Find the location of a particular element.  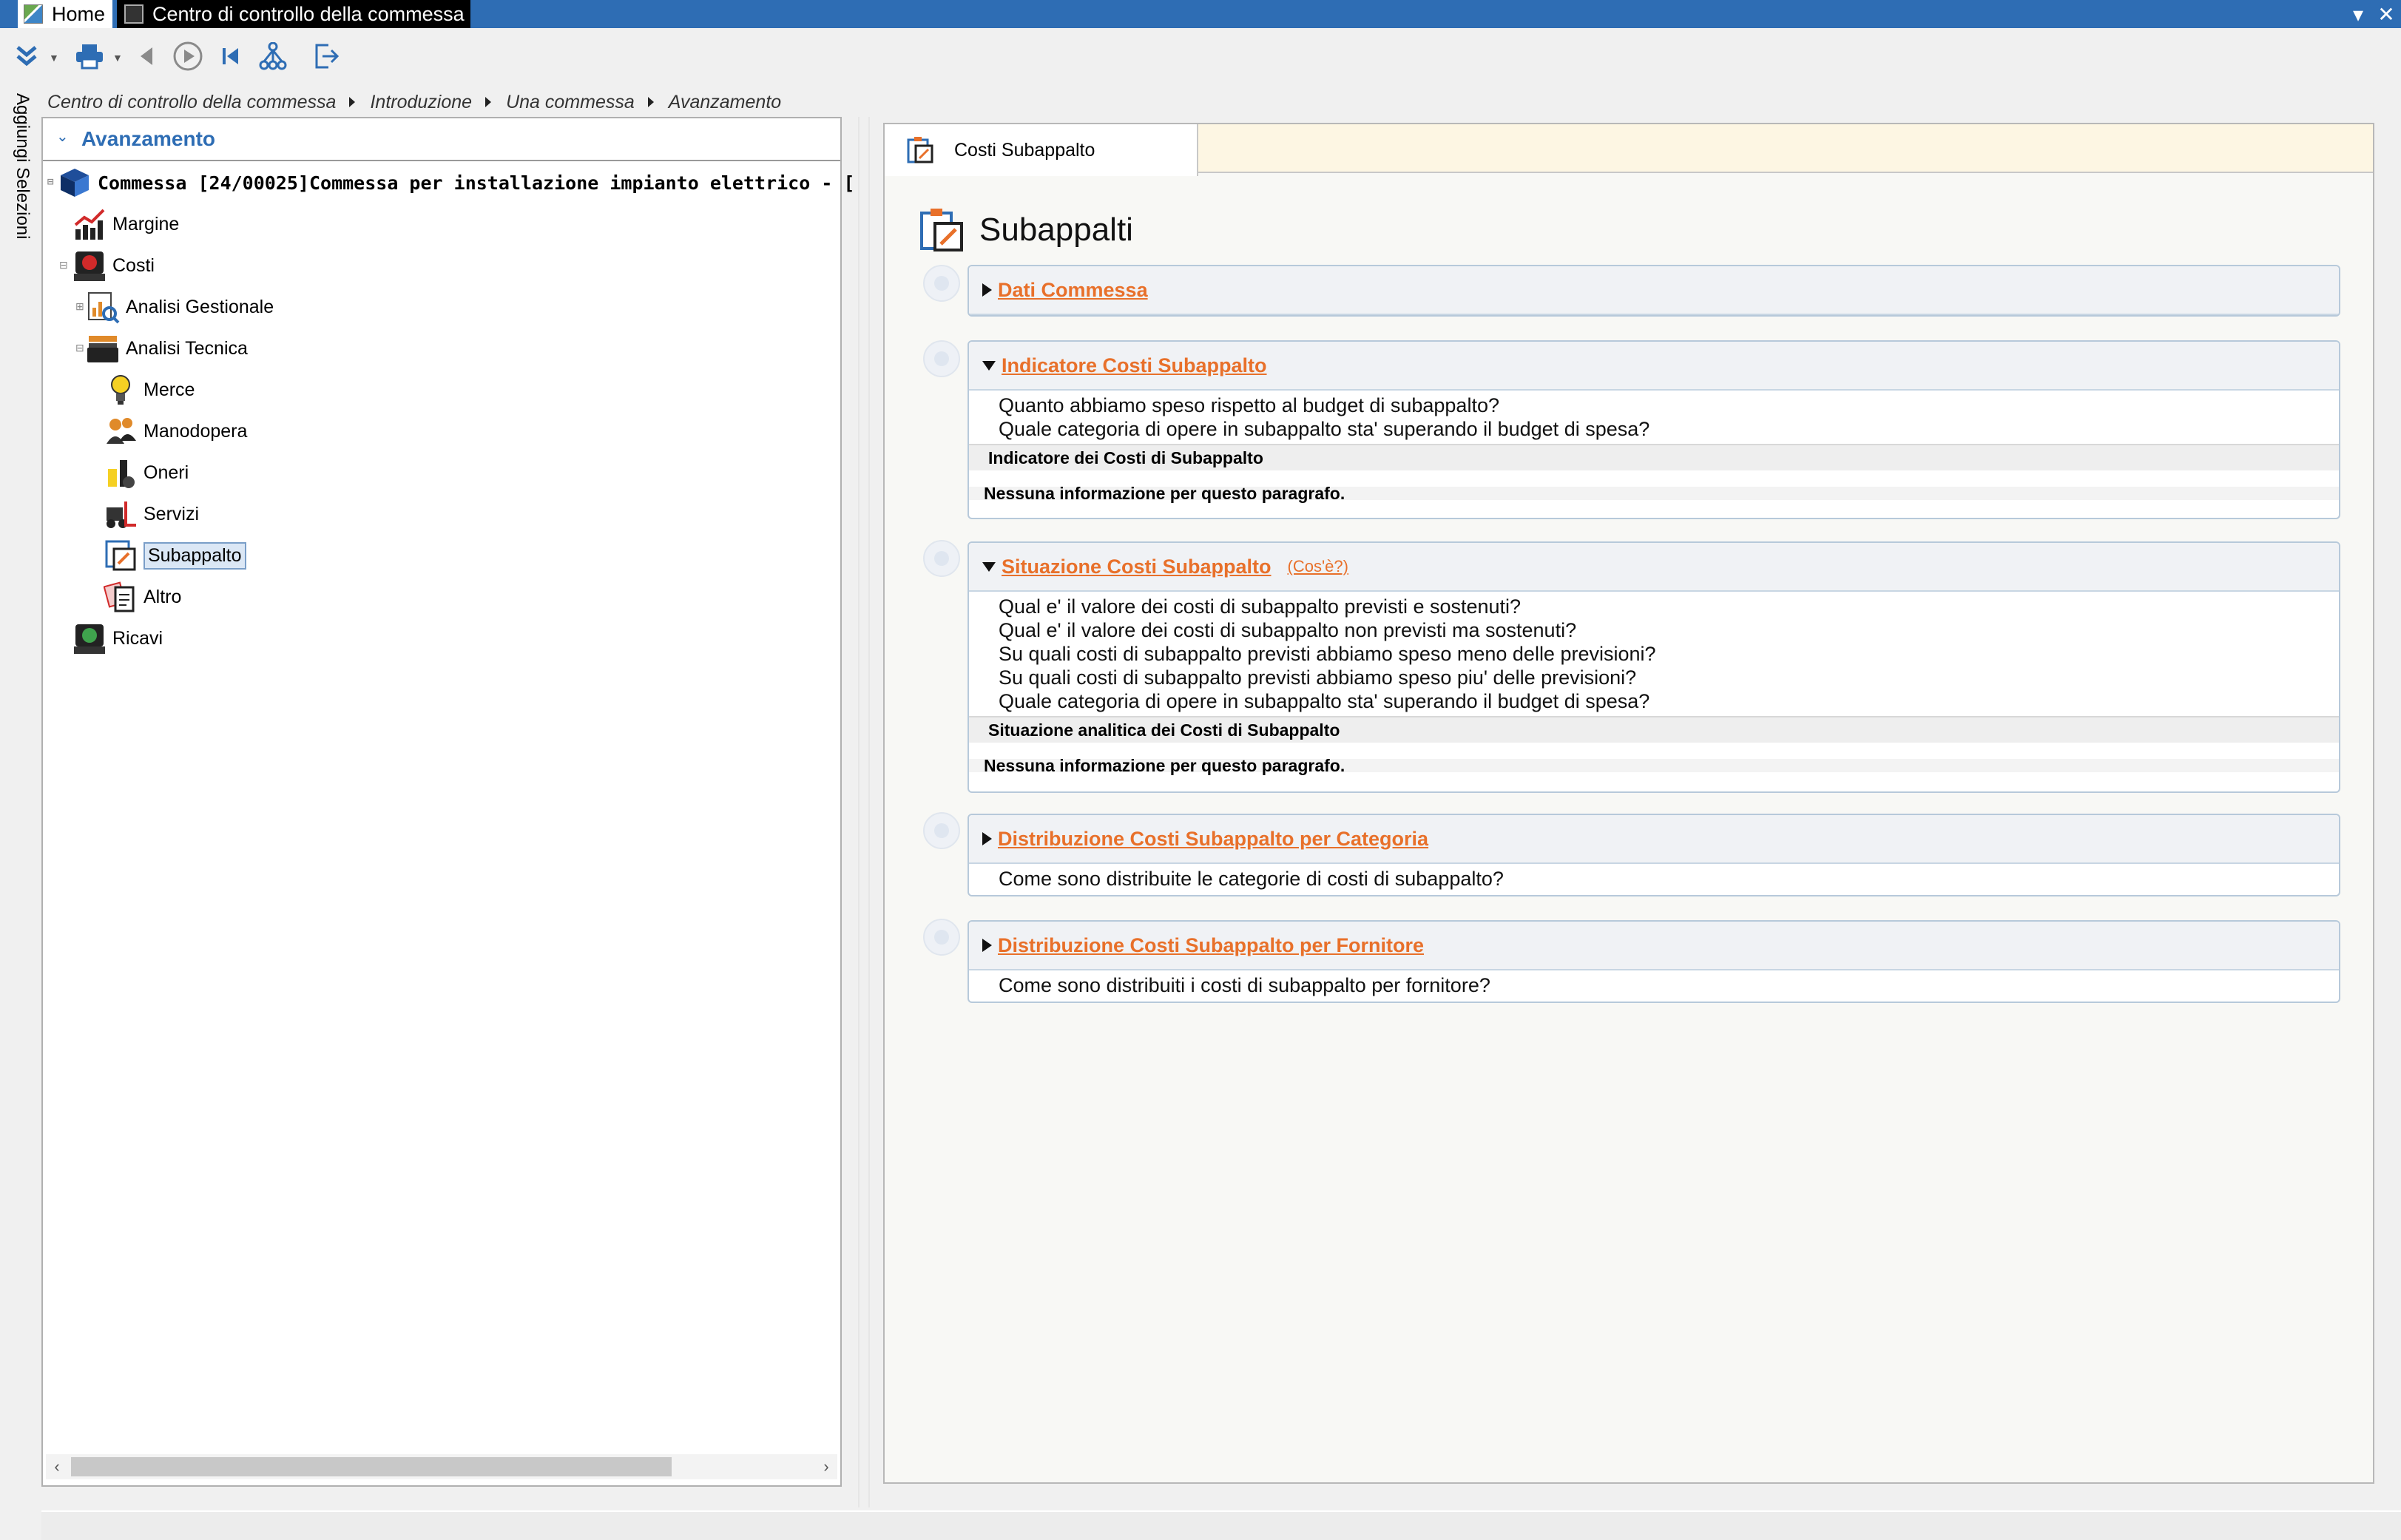

tree-item-ricavi: Ricavi is located at coordinates (117, 638).